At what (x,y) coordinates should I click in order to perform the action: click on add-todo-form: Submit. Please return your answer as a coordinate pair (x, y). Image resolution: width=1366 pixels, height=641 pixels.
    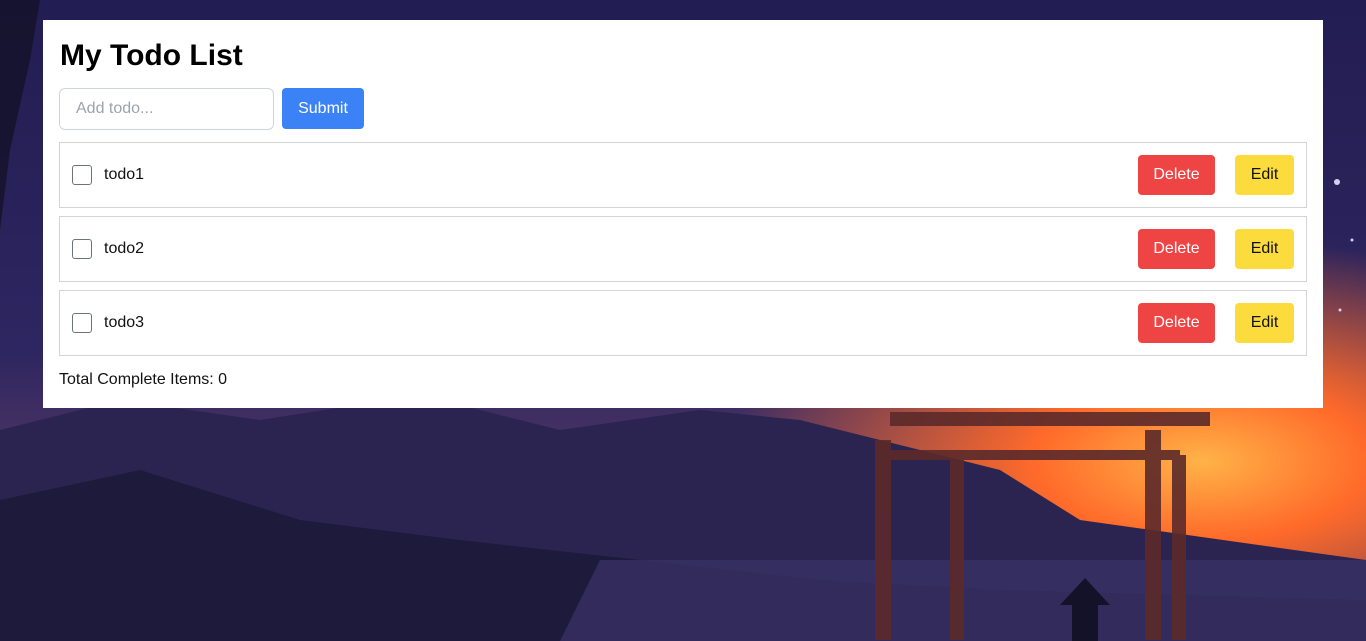
    Looking at the image, I should click on (211, 109).